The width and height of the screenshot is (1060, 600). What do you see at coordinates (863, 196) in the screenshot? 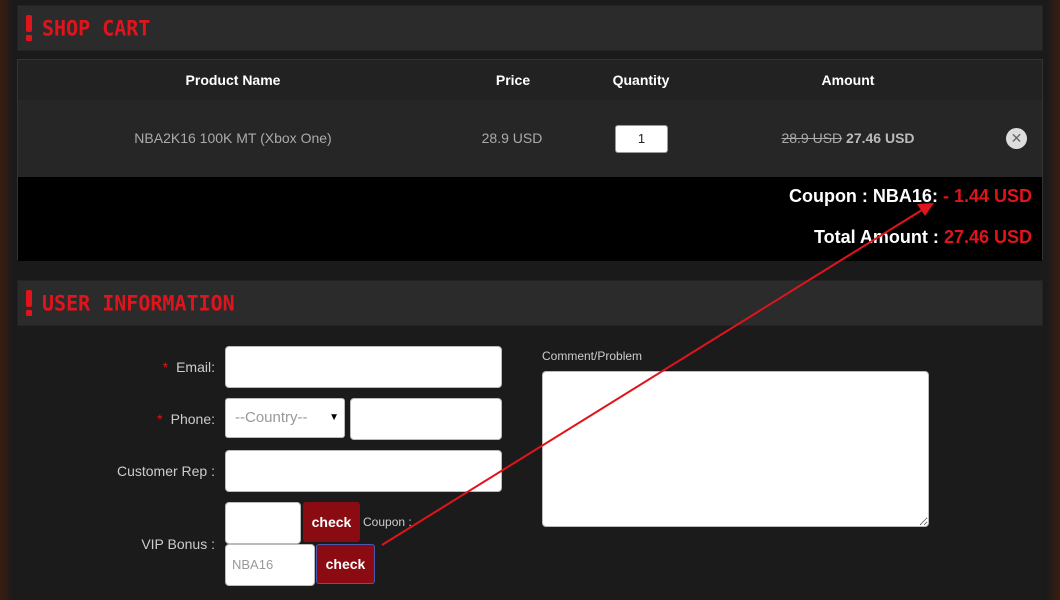
I see `coupon-total-label: Coupon : NBA16:` at bounding box center [863, 196].